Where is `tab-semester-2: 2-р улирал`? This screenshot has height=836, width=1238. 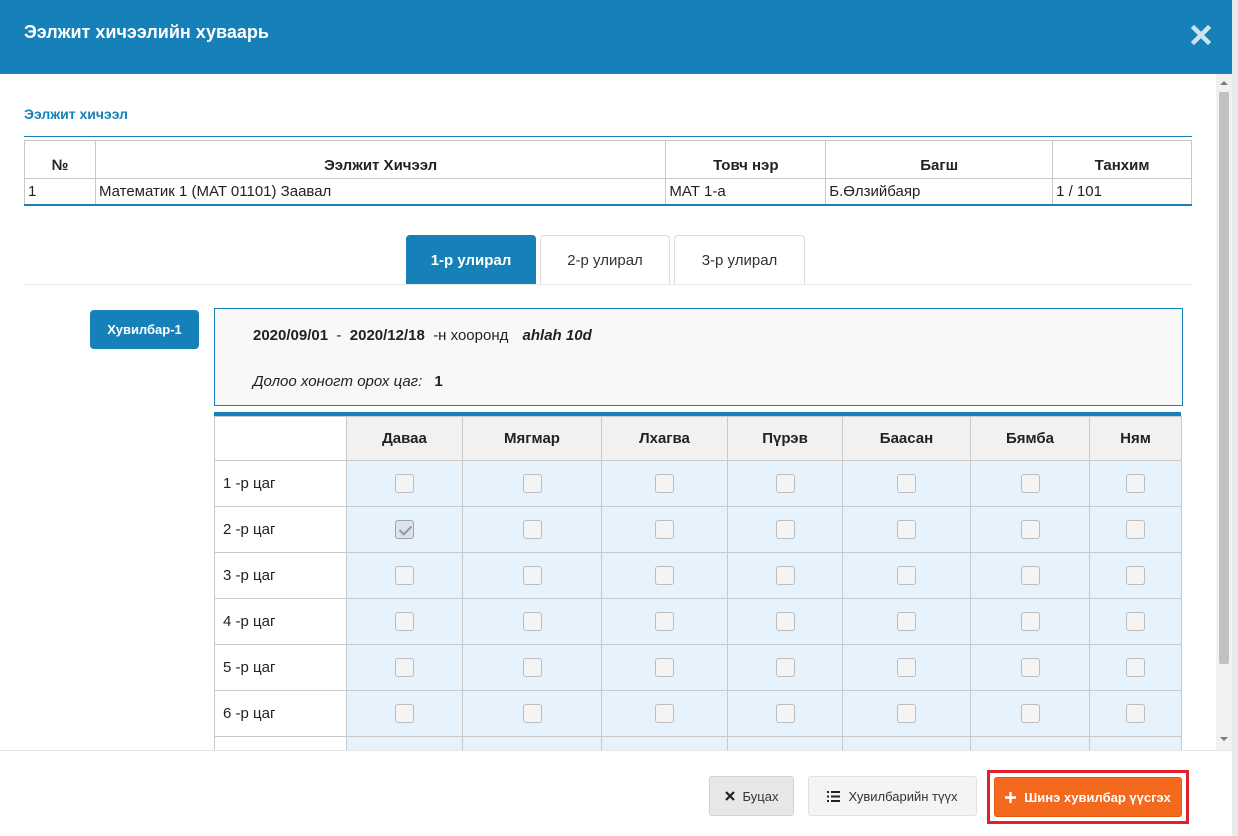 tab-semester-2: 2-р улирал is located at coordinates (605, 260).